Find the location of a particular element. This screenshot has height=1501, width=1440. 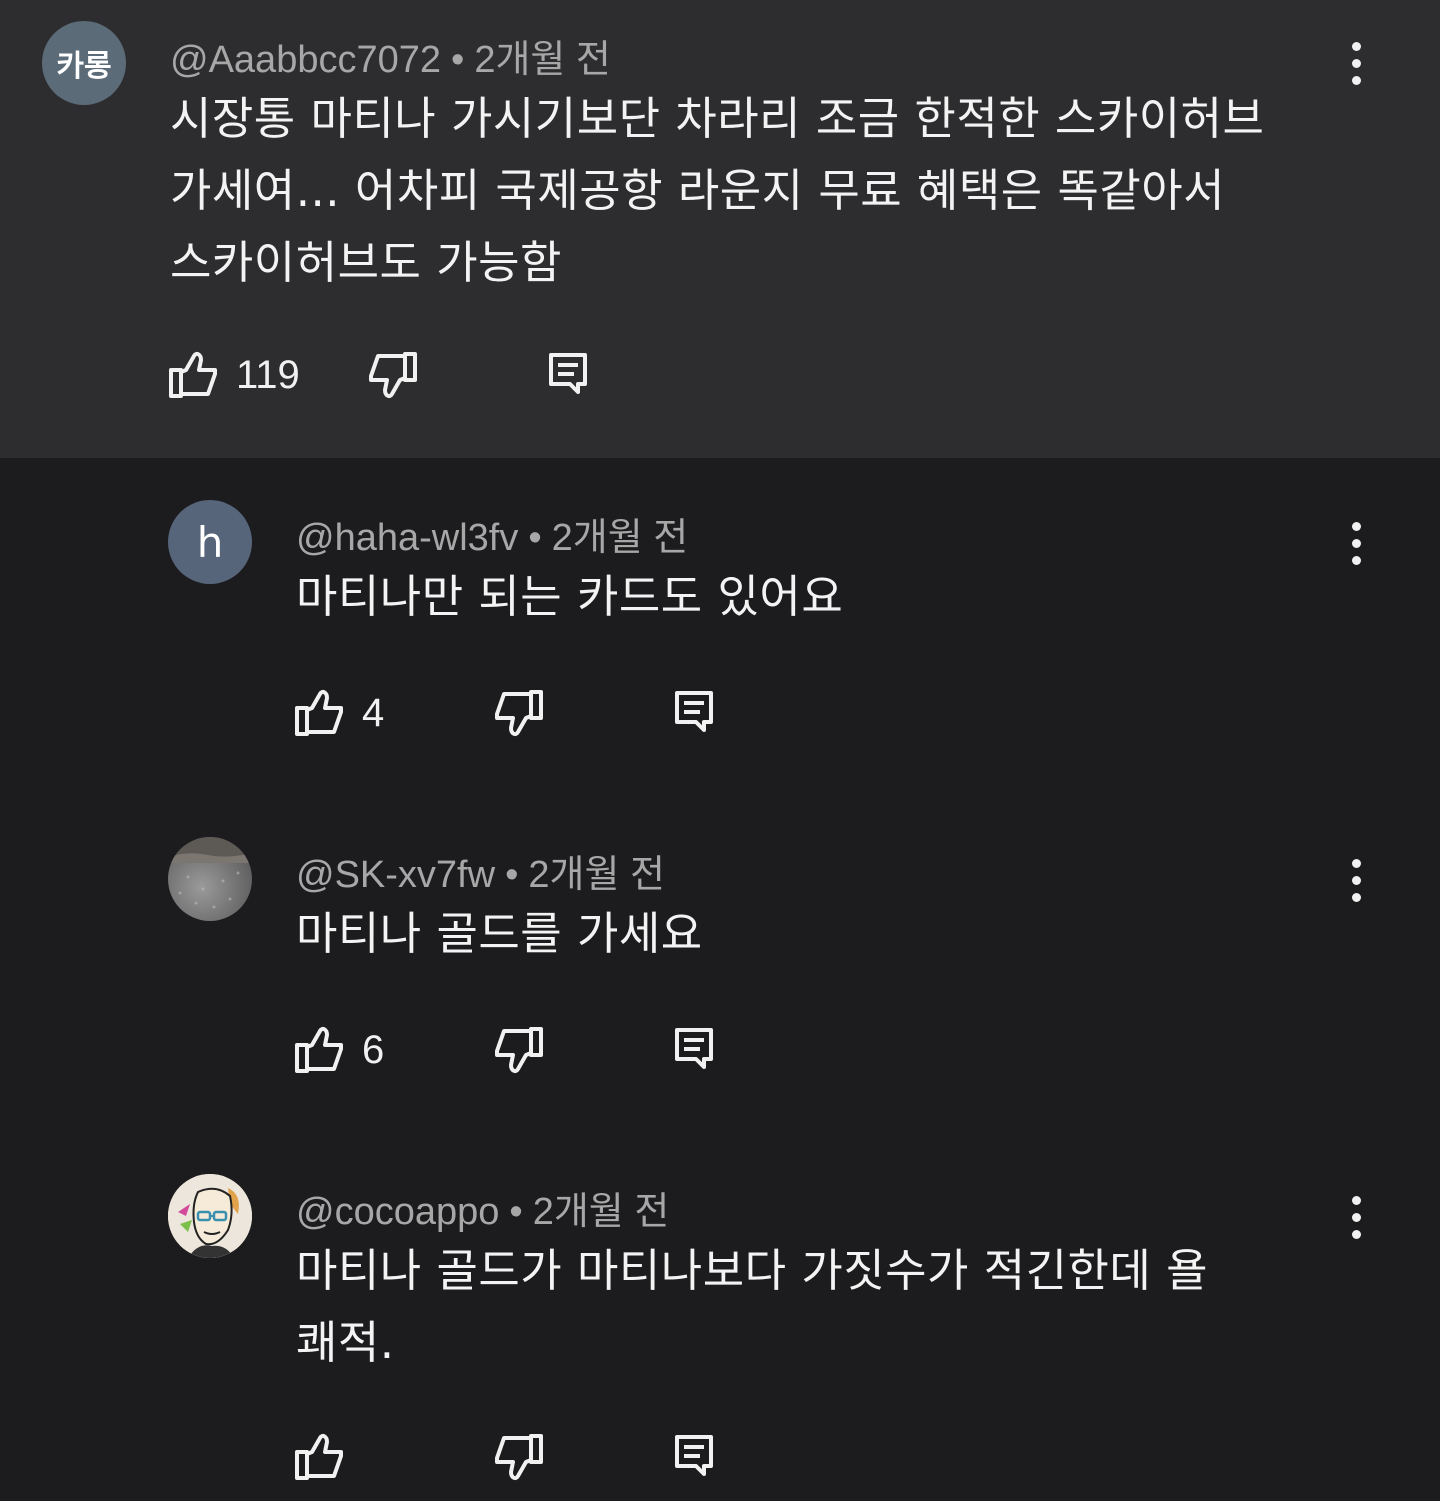

comment-meta: @cocoappo • 2개월 전 is located at coordinates (482, 1207).